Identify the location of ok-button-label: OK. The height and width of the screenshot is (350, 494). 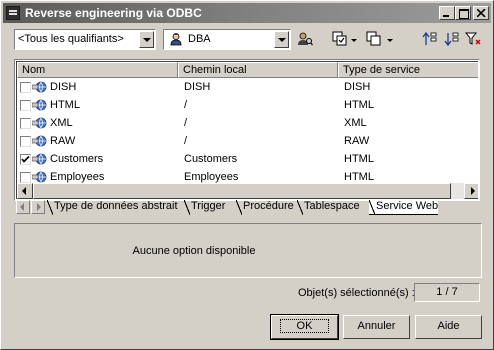
(304, 326).